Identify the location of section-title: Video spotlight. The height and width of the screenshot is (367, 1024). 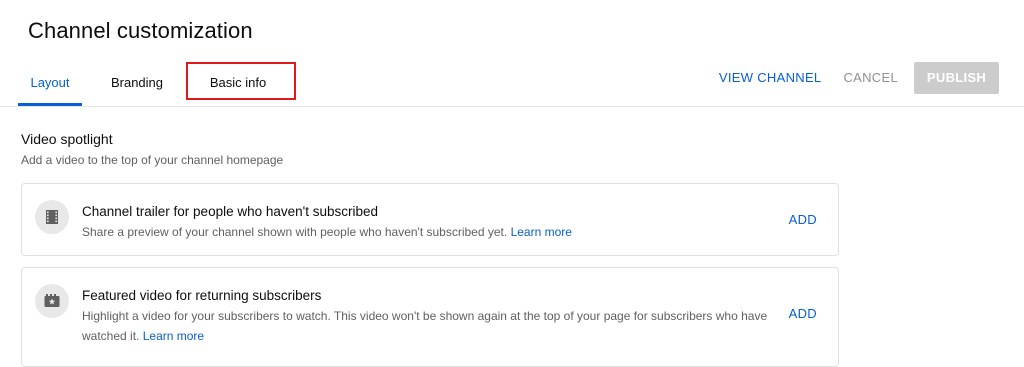
(67, 139).